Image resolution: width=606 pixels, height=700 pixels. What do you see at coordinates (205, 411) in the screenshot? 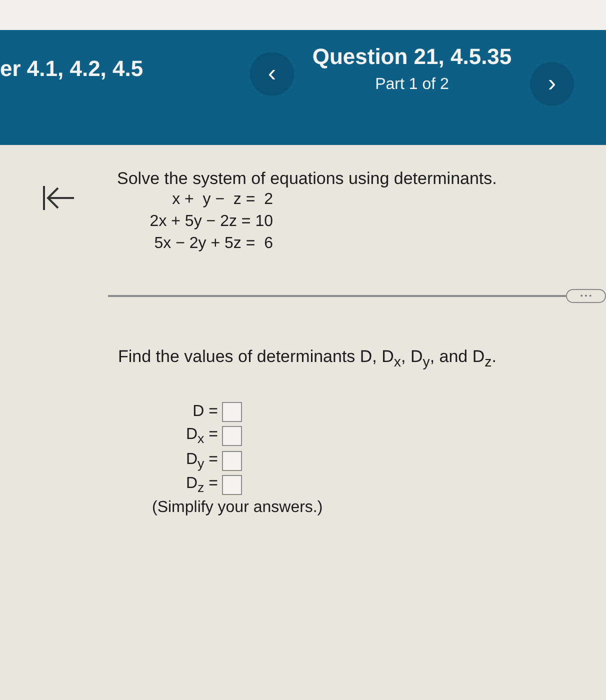
I see `answer-label: D =` at bounding box center [205, 411].